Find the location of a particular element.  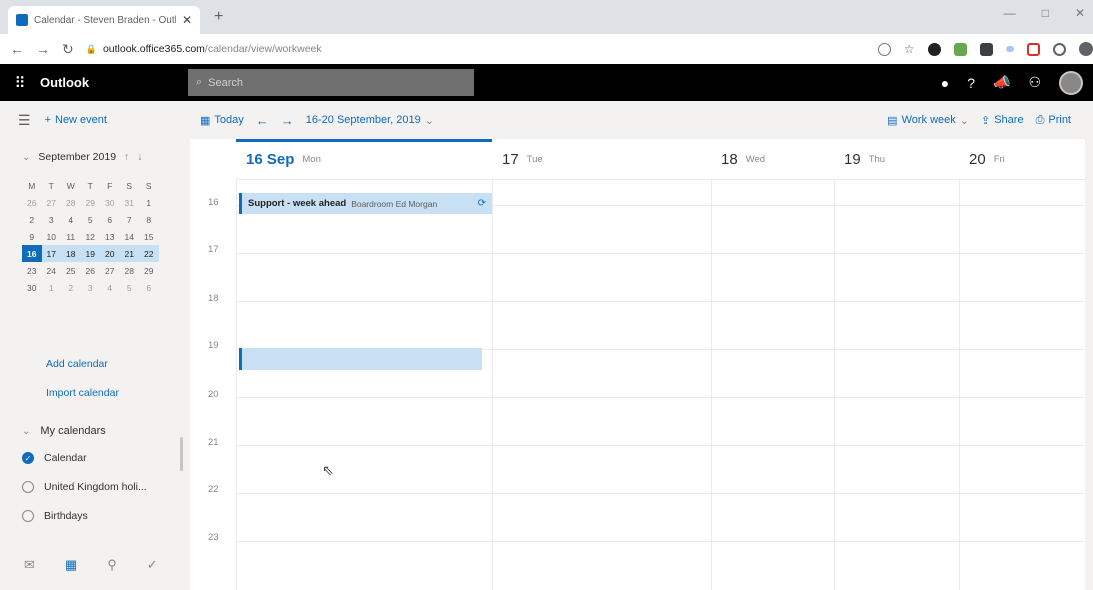

extension-dark-icon is located at coordinates (934, 49).